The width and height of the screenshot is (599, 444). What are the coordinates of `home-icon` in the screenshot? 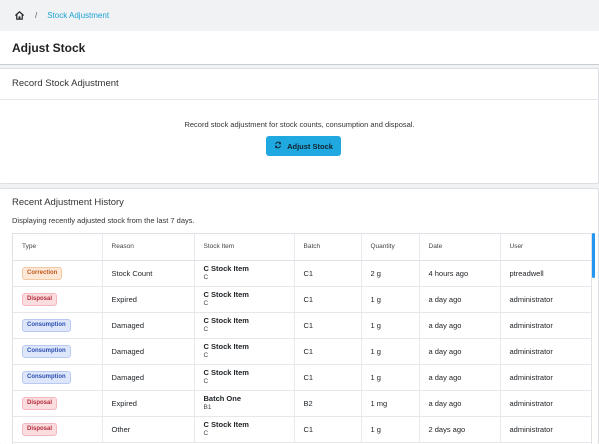 It's located at (19, 16).